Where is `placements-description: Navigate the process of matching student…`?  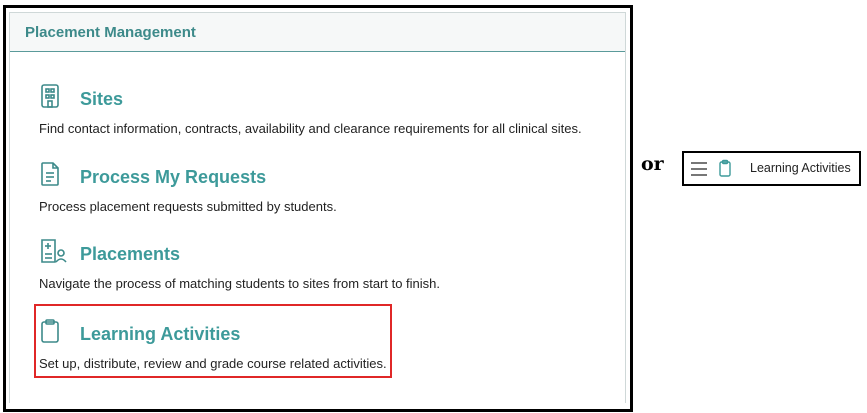 placements-description: Navigate the process of matching student… is located at coordinates (240, 283).